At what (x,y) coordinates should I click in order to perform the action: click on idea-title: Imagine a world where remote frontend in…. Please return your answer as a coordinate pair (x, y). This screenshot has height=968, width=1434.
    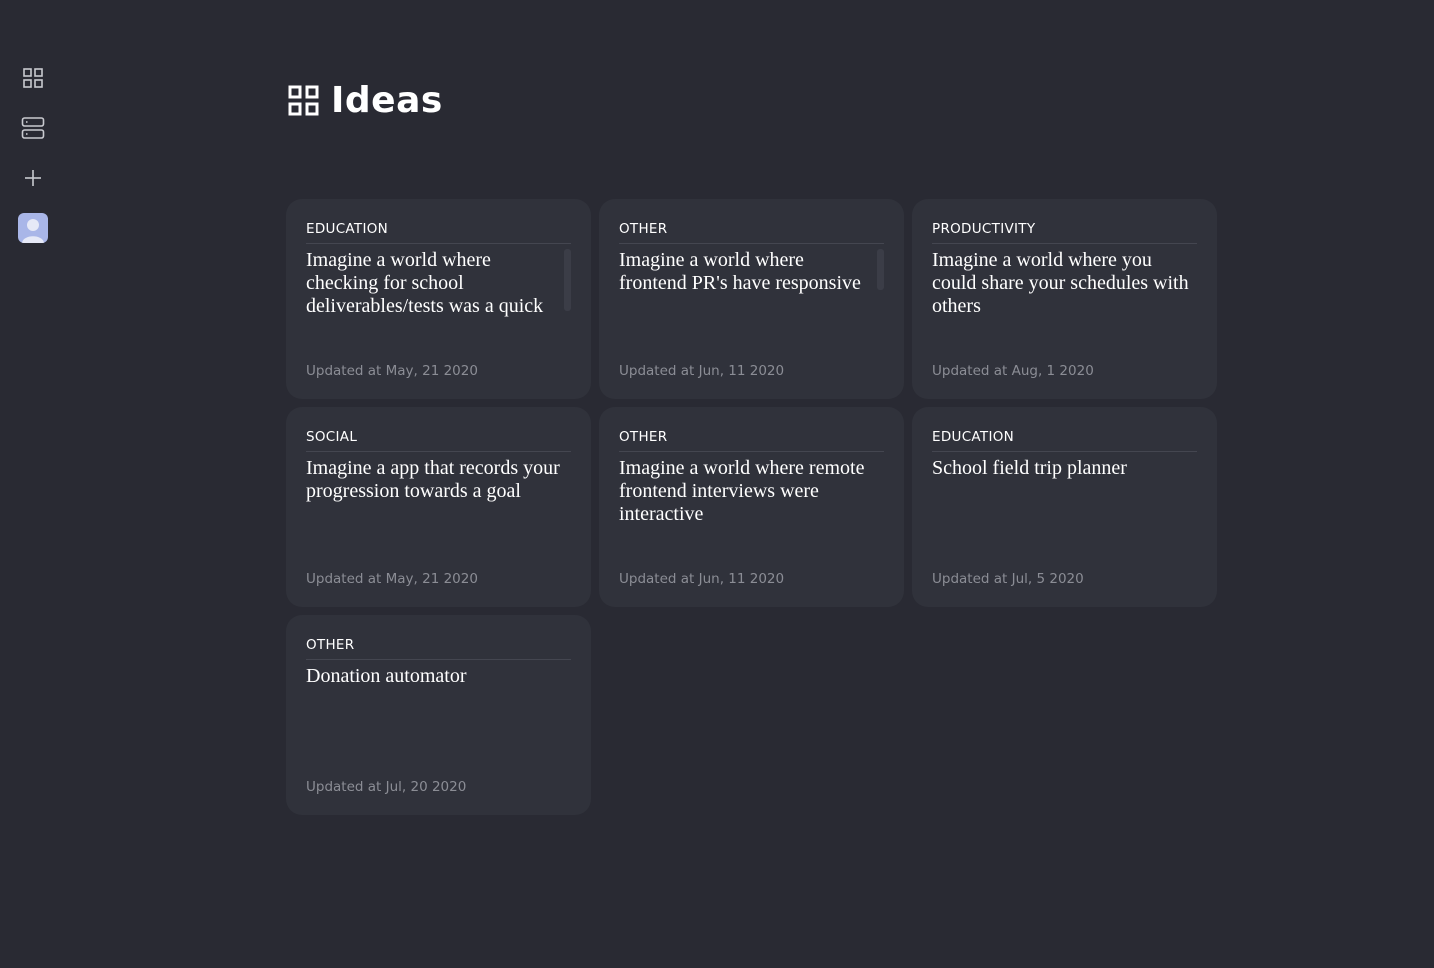
    Looking at the image, I should click on (742, 491).